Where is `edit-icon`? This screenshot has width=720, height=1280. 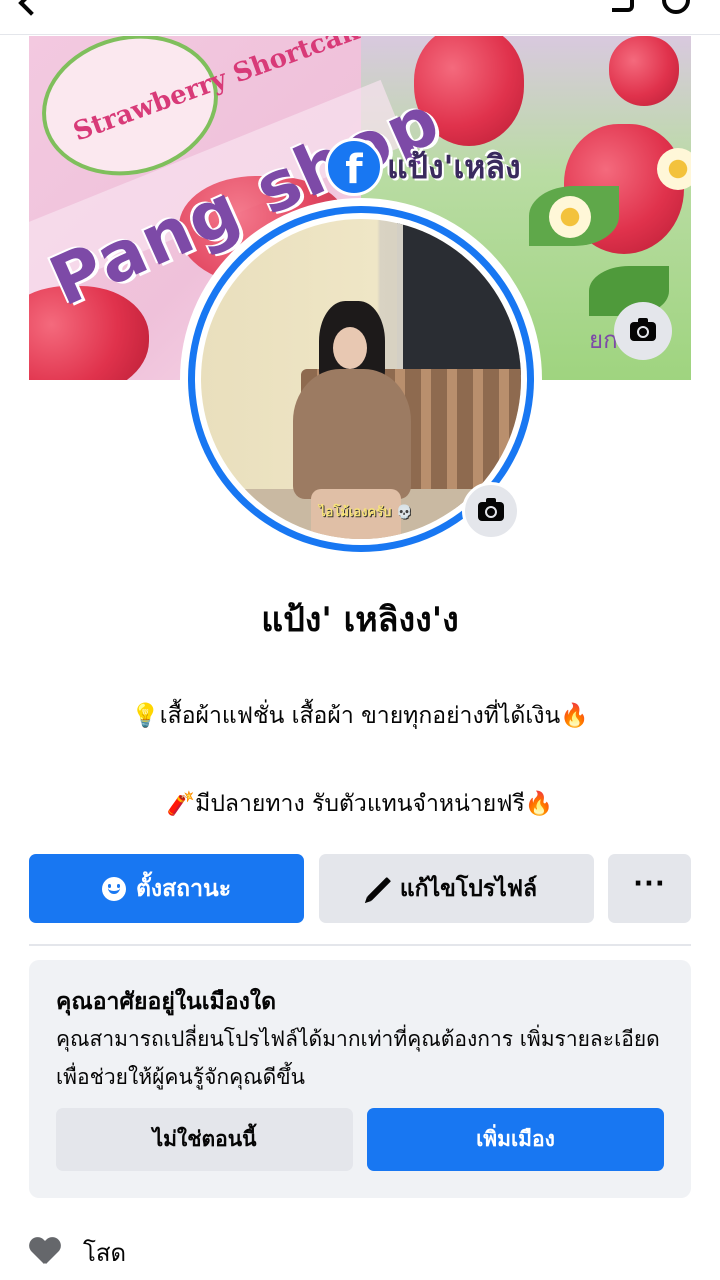 edit-icon is located at coordinates (623, 6).